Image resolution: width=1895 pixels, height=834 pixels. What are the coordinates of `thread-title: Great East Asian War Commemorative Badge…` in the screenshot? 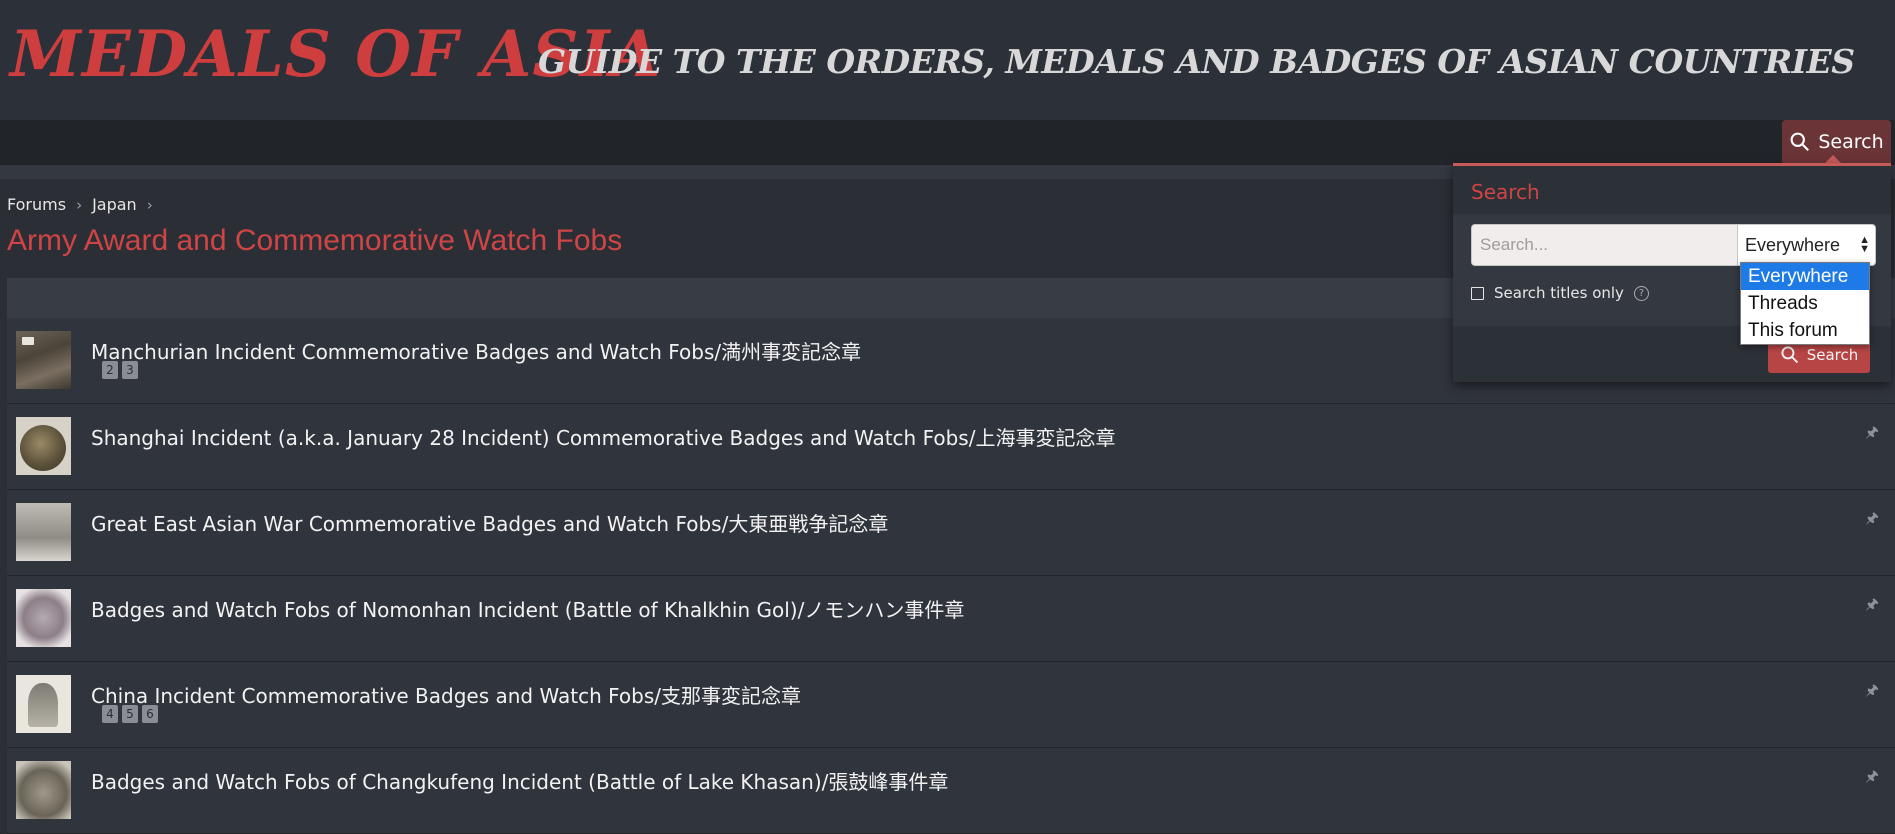 It's located at (489, 522).